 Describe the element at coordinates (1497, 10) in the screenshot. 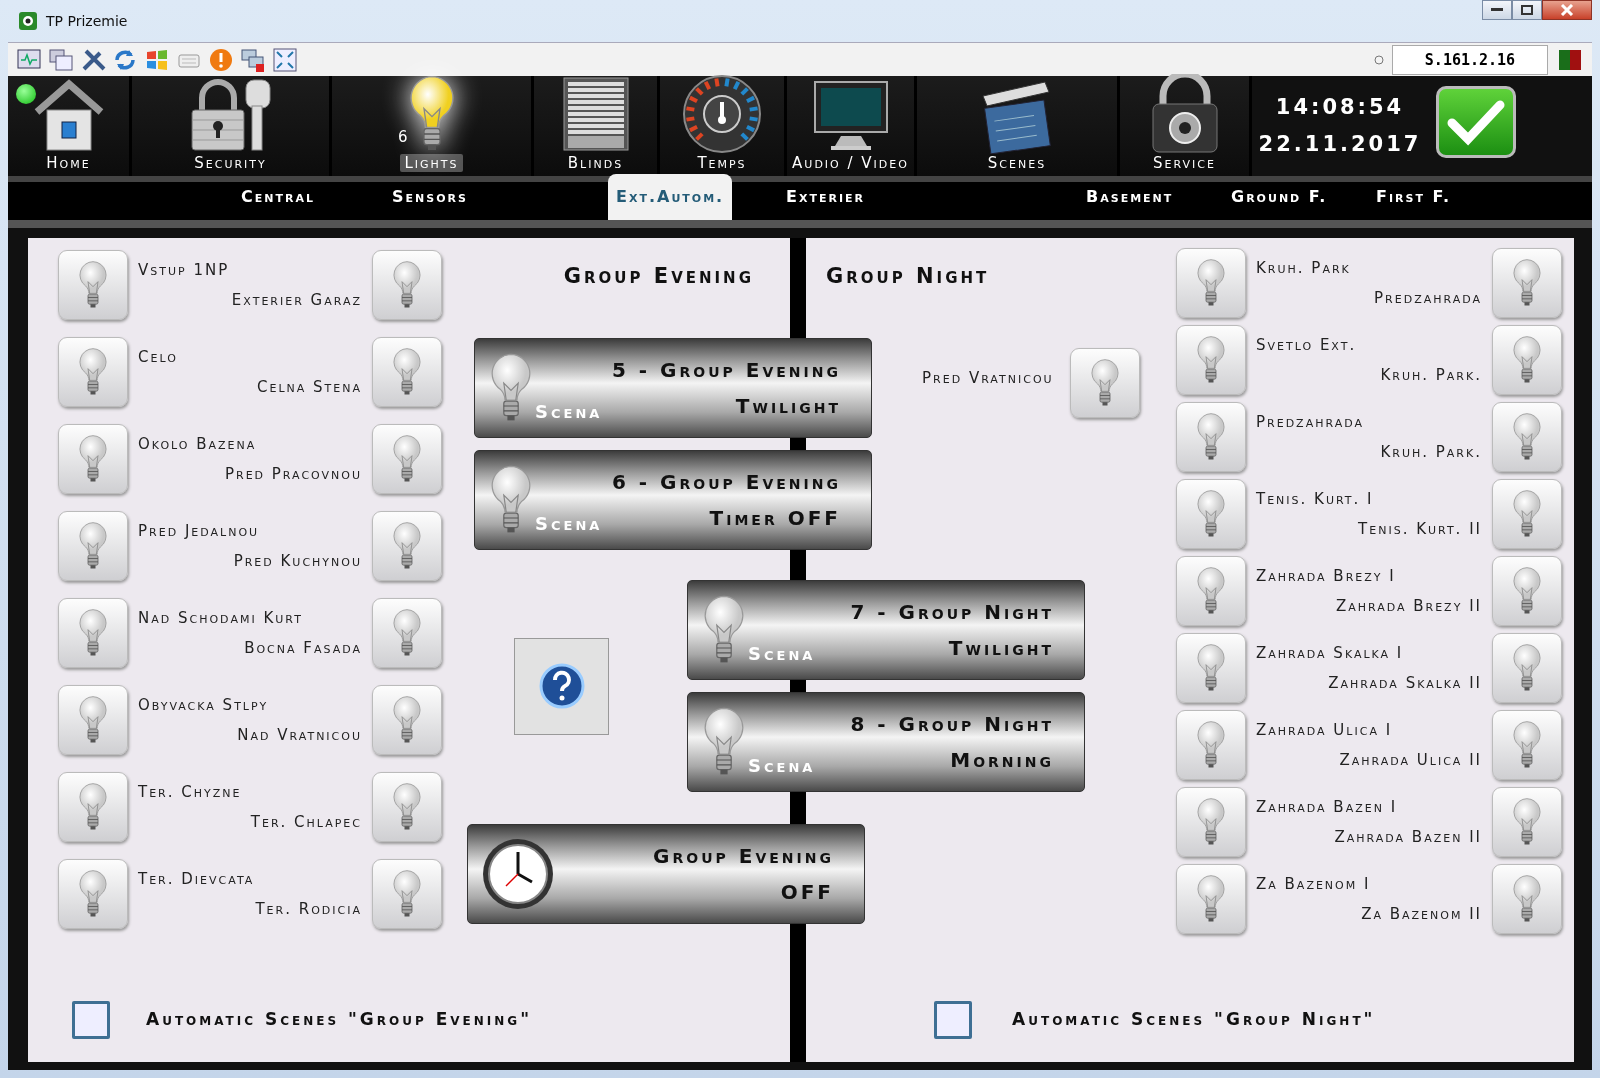

I see `minimize-button` at that location.